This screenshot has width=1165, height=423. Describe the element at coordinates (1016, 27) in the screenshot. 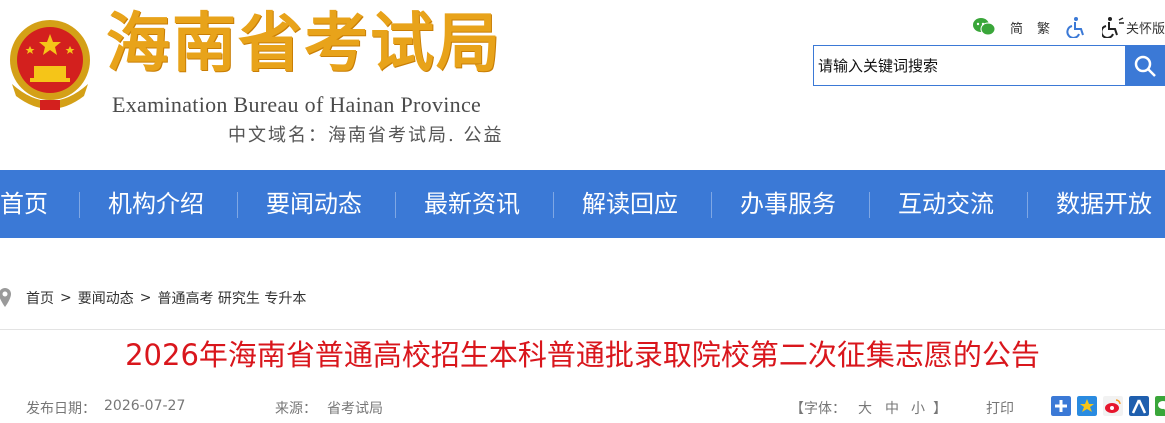

I see `simplified-chinese-link: 简` at that location.